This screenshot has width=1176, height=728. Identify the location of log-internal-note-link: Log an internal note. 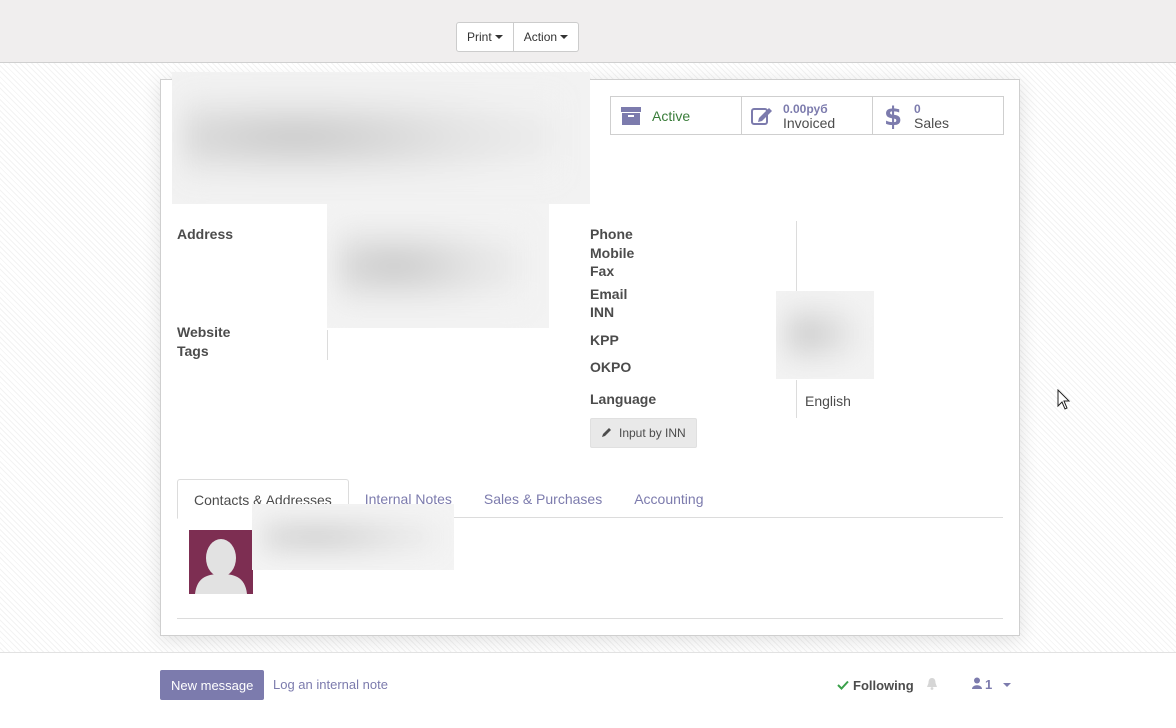
(330, 684).